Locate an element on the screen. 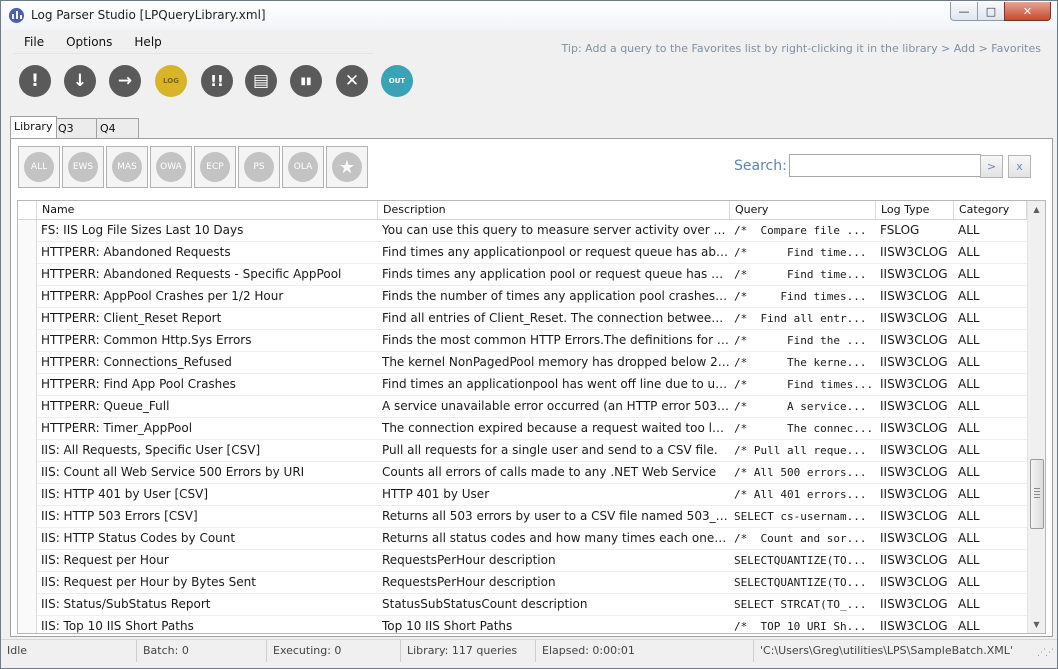  download-button: ↓ is located at coordinates (80, 81).